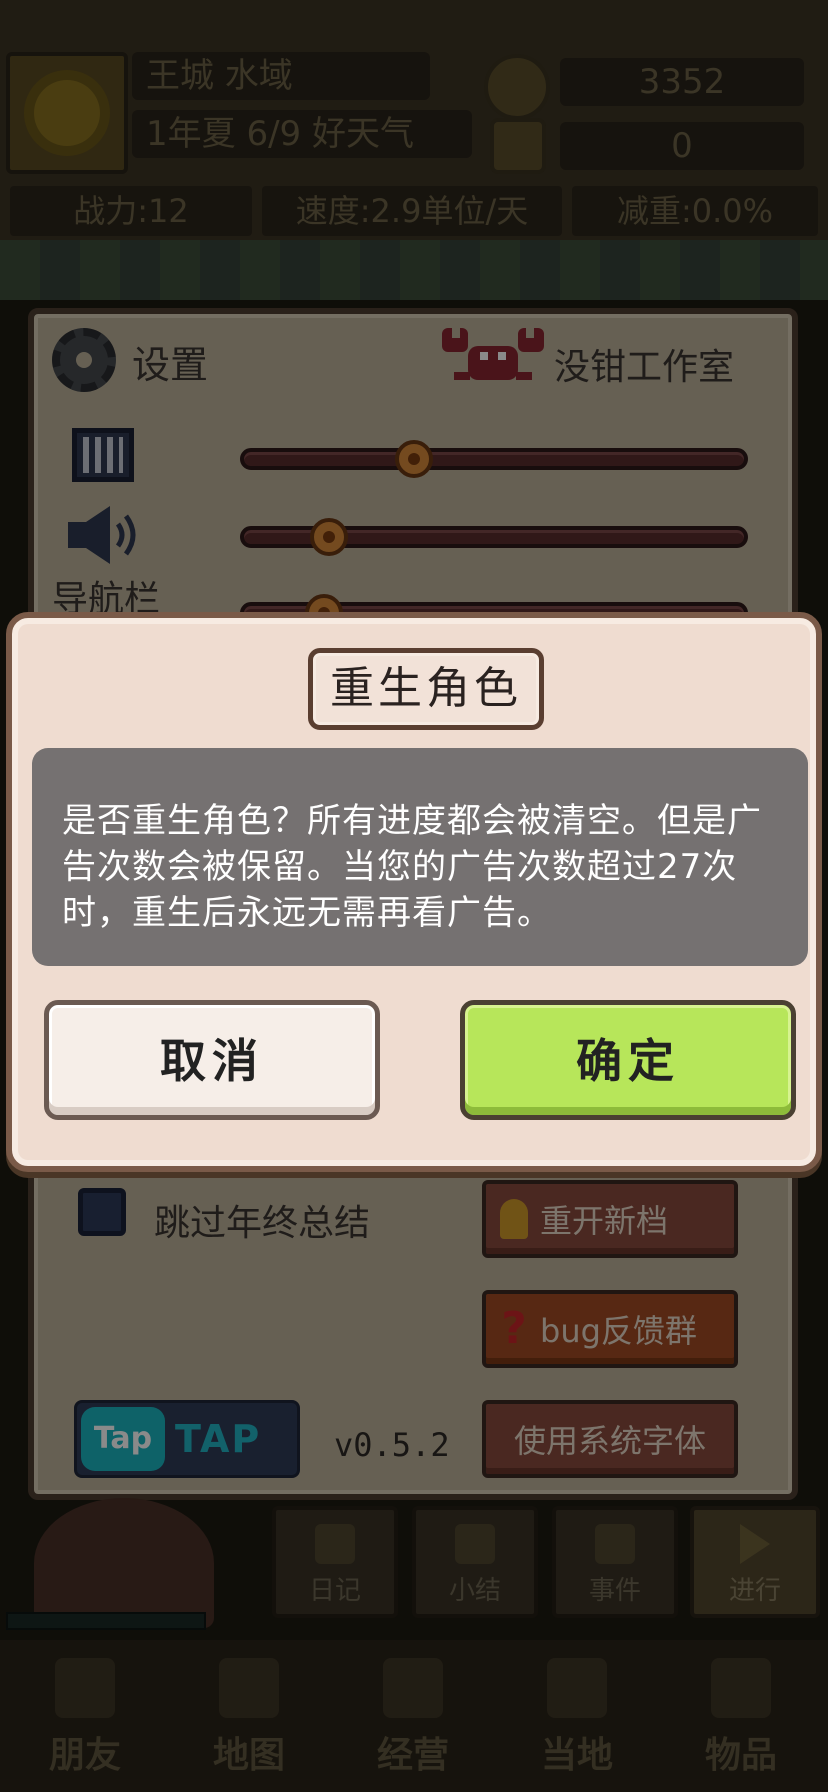  I want to click on dialog-title: 重生角色, so click(426, 689).